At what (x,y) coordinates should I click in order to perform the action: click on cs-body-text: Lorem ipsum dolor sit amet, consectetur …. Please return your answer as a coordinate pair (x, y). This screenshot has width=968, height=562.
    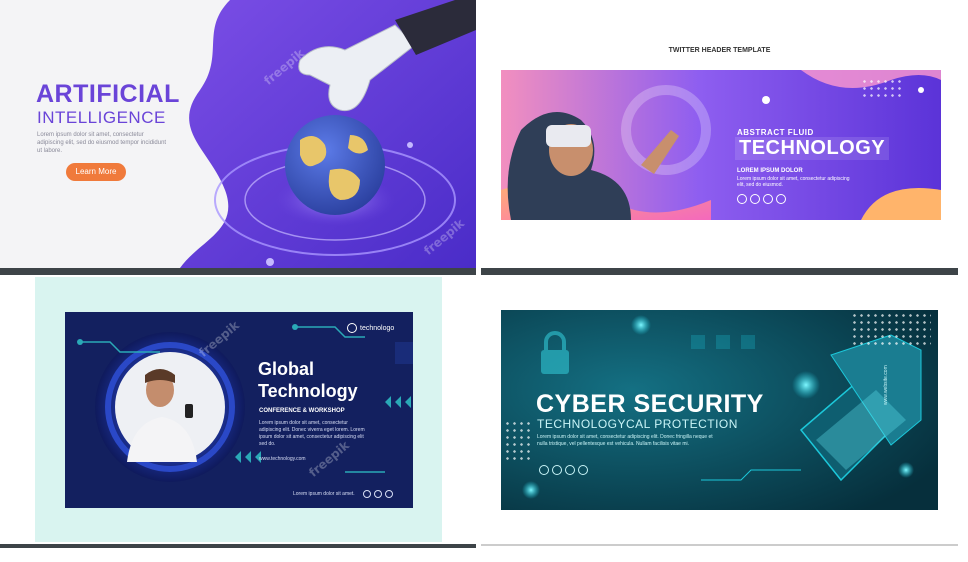
    Looking at the image, I should click on (625, 440).